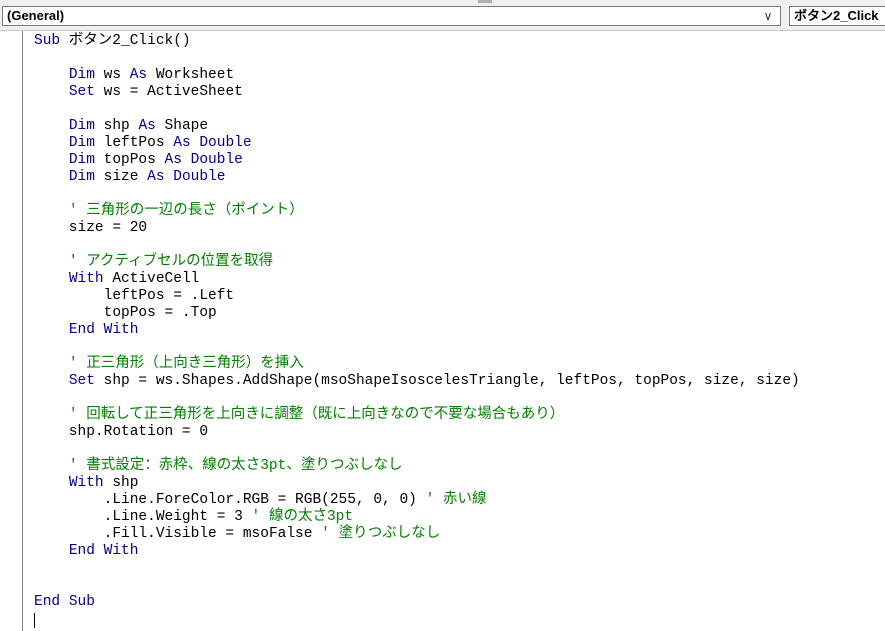 The image size is (885, 631). I want to click on code-token: size = 20, so click(91, 228).